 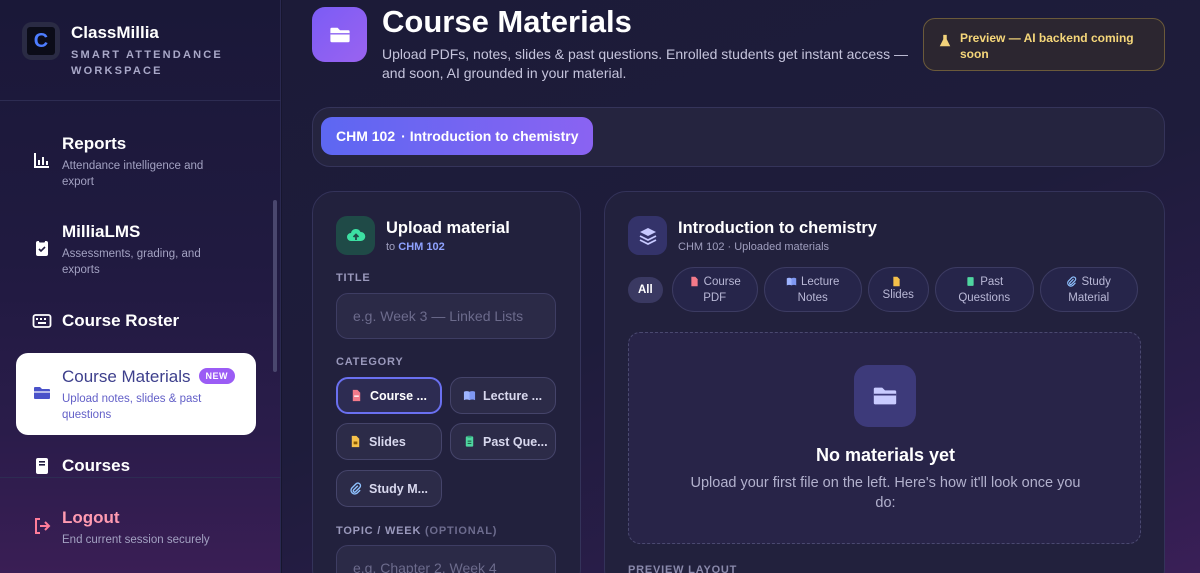 I want to click on preview-layout-label: PREVIEW LAYOUT, so click(x=683, y=568).